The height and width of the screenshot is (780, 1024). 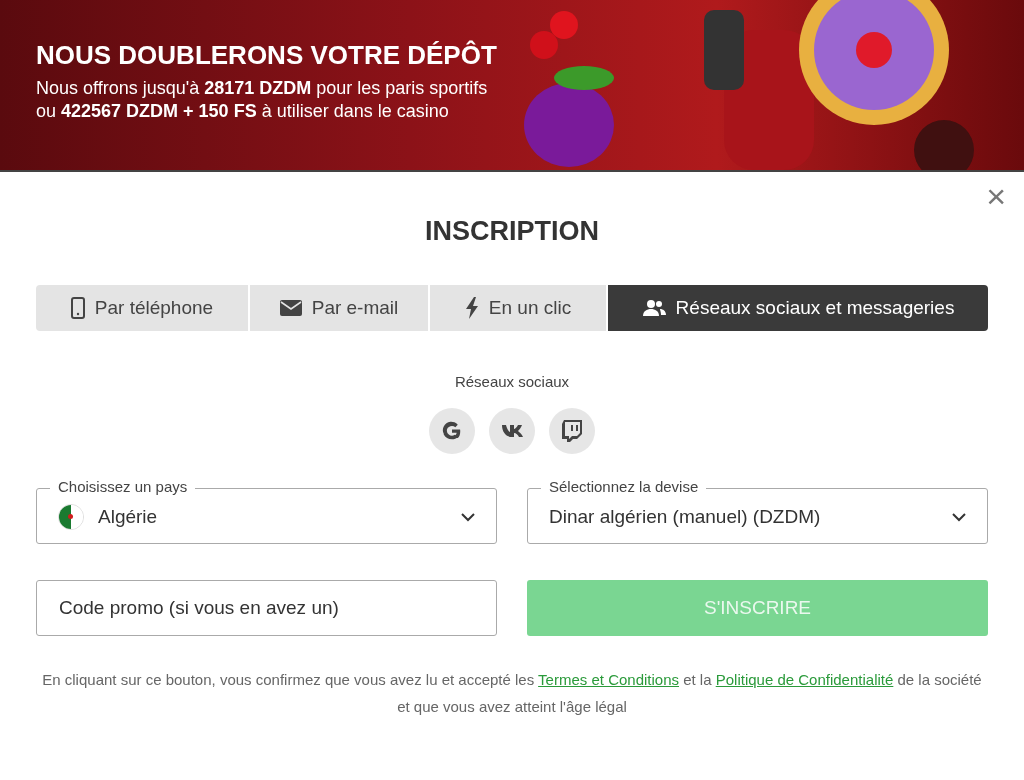 I want to click on google-icon, so click(x=452, y=431).